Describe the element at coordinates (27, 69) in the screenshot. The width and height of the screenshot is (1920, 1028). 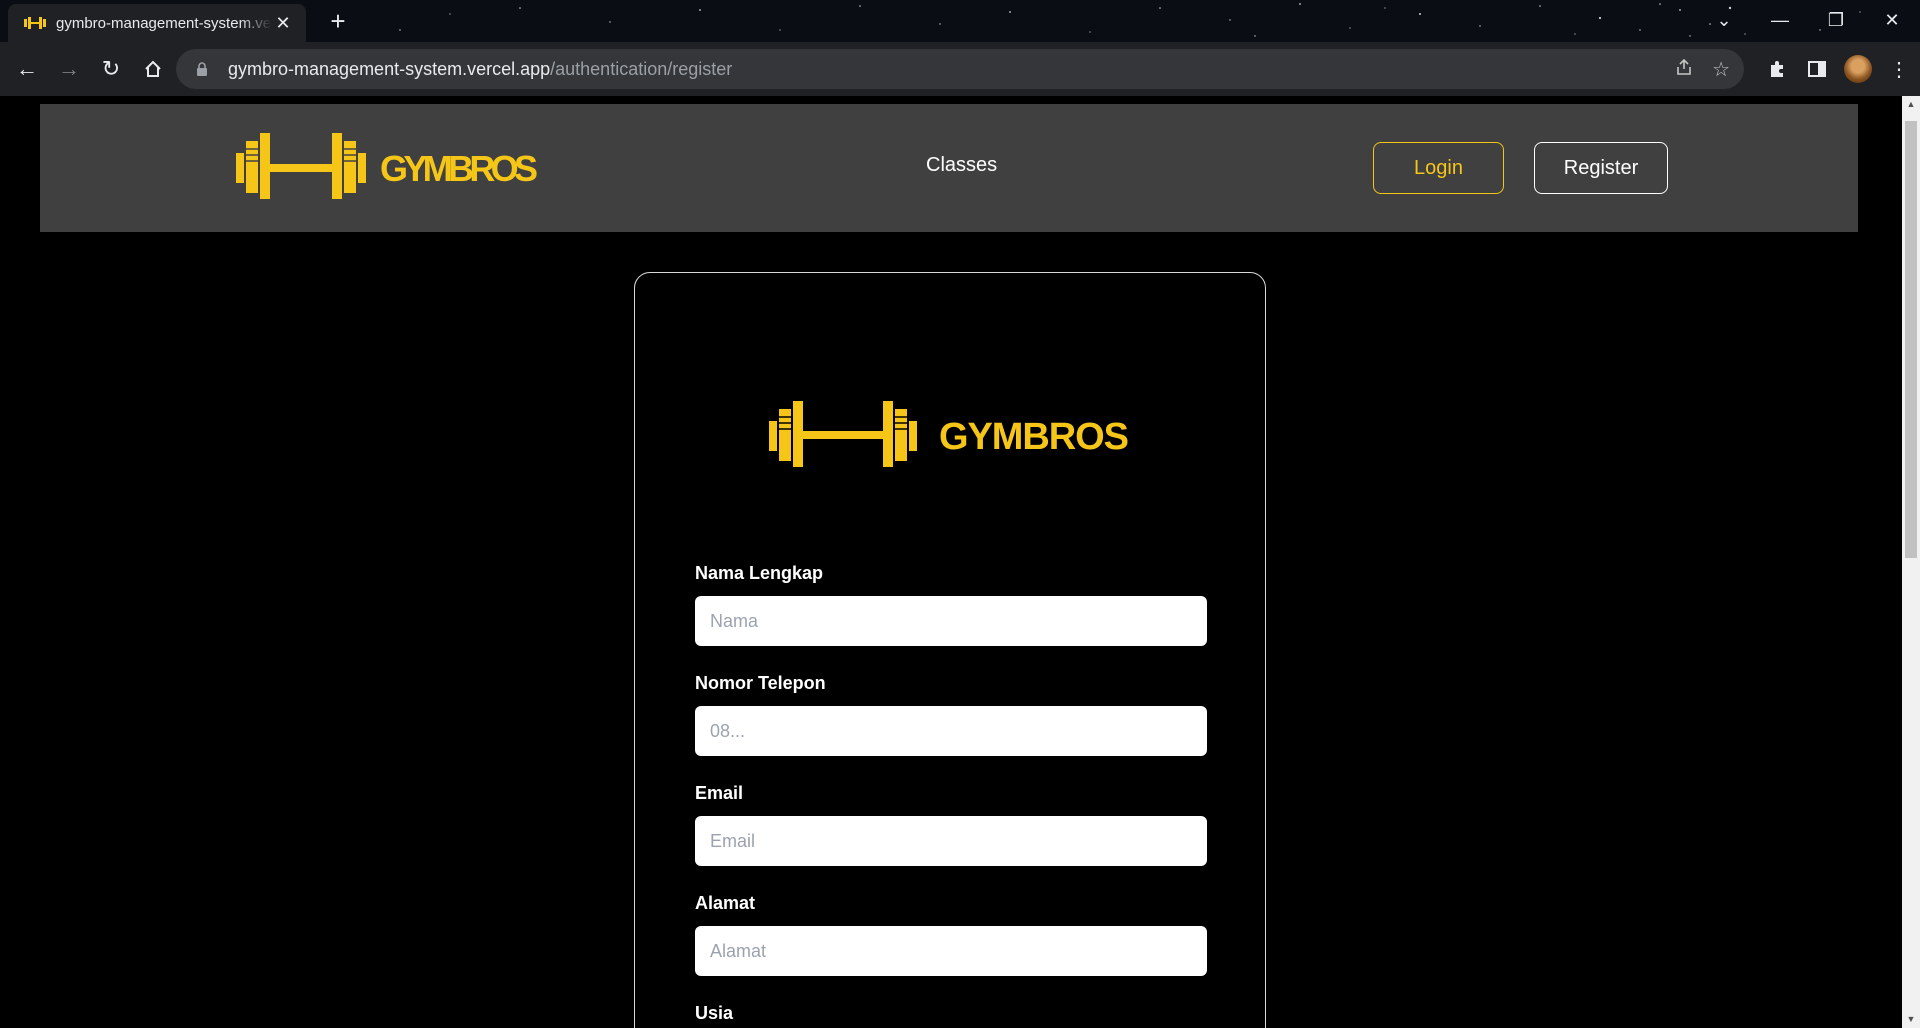
I see `back-icon: ←` at that location.